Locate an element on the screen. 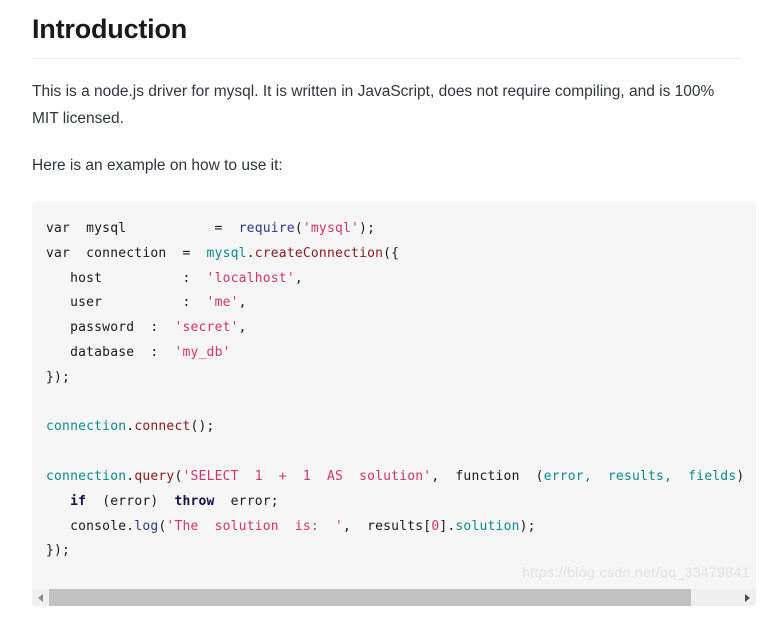  code-token-str: 'secret' is located at coordinates (206, 328).